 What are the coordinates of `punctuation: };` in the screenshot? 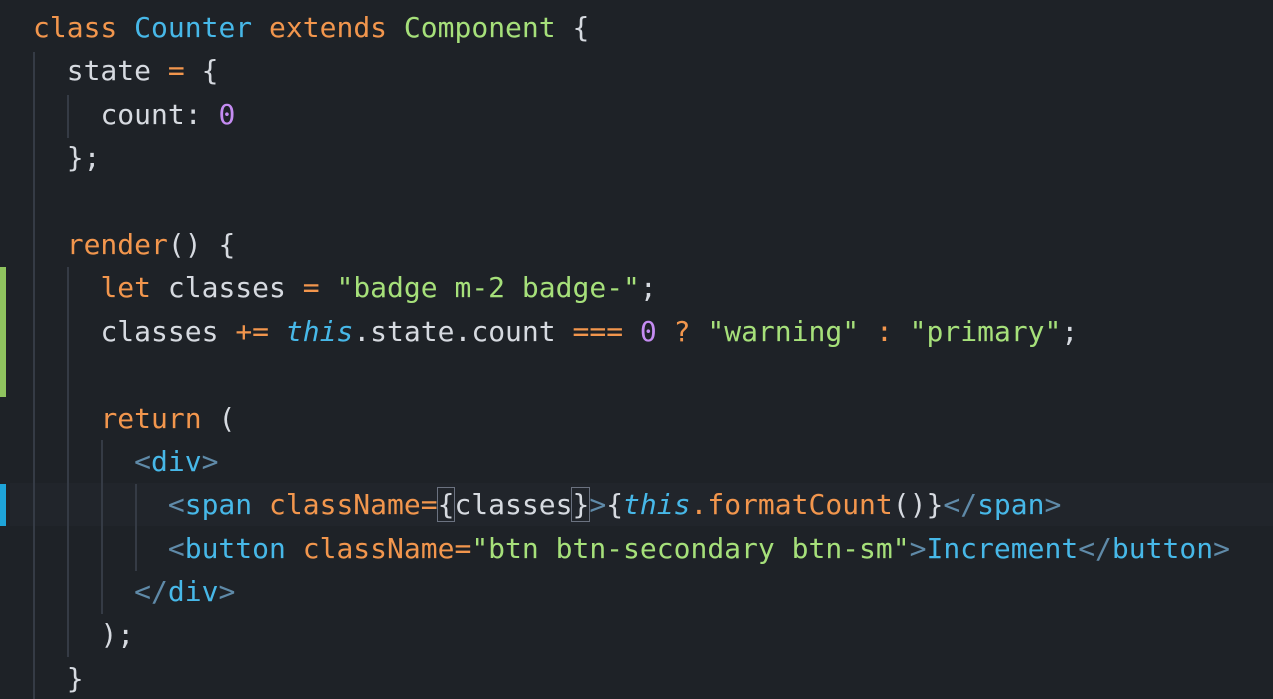 It's located at (83, 158).